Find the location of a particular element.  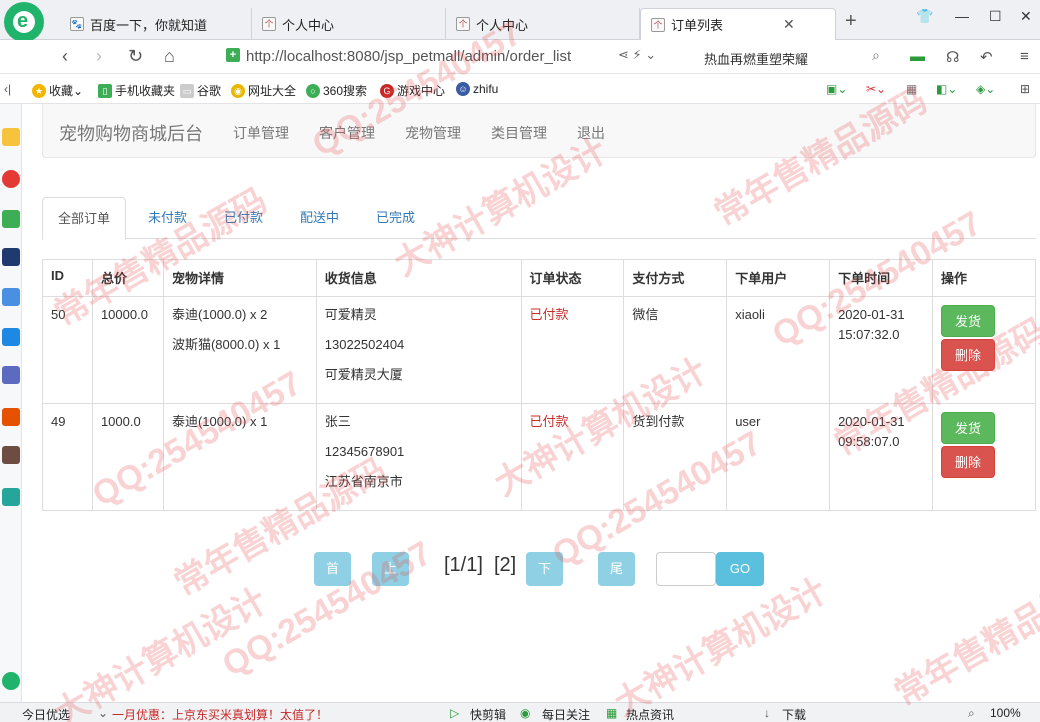

status-promo: 一月优惠：上京东买米真划算！太值了！ is located at coordinates (220, 714).